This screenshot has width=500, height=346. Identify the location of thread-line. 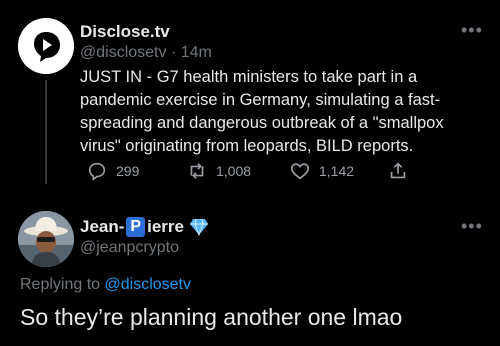
(46, 132).